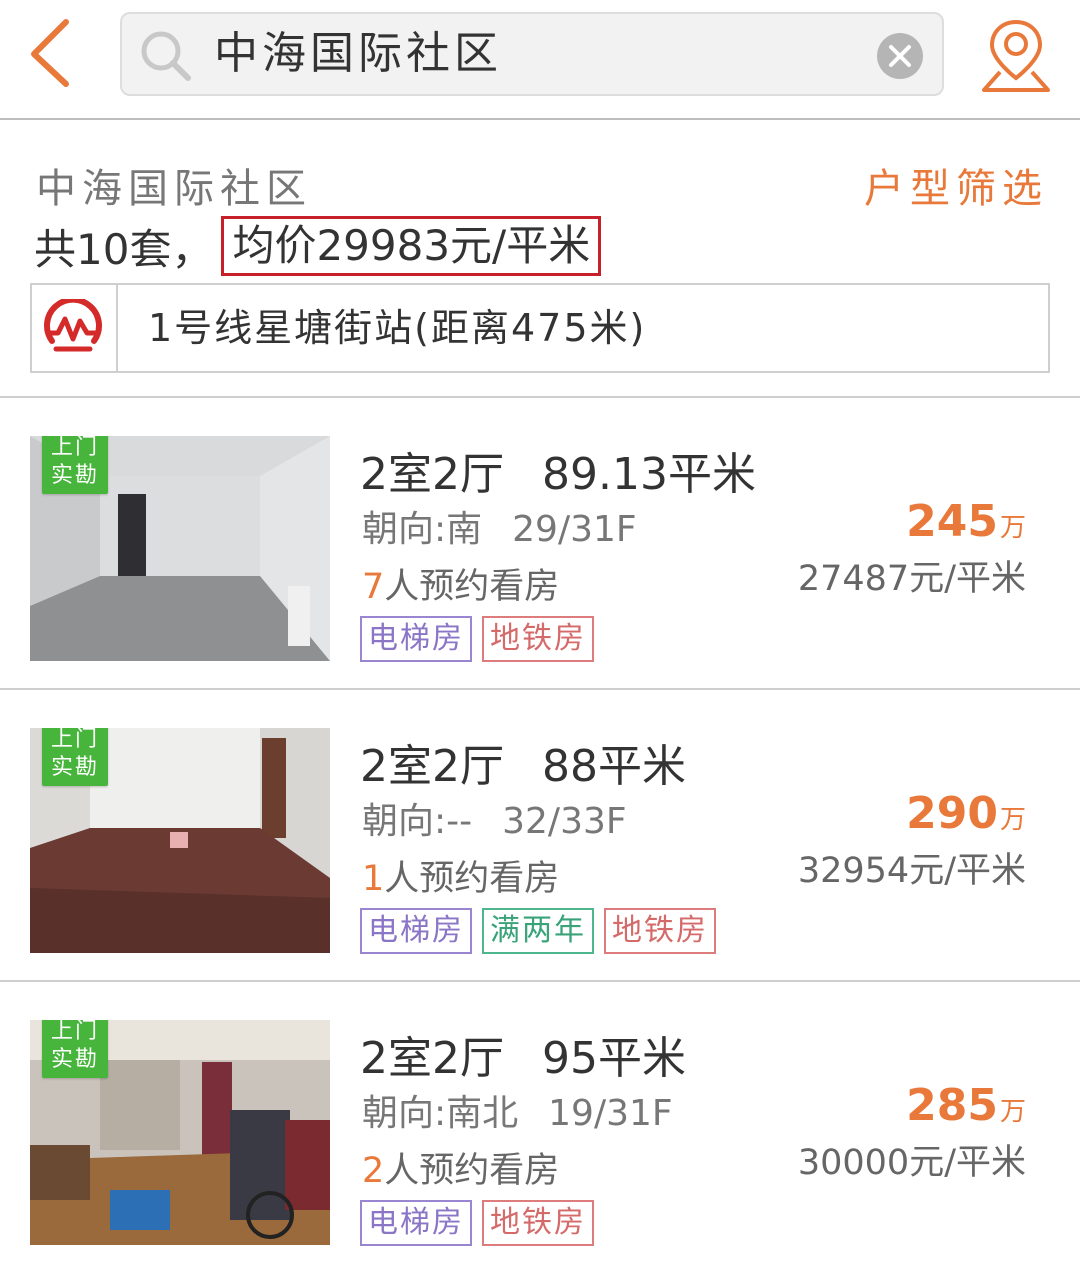  I want to click on viewing-appointments: 1人预约看房, so click(460, 875).